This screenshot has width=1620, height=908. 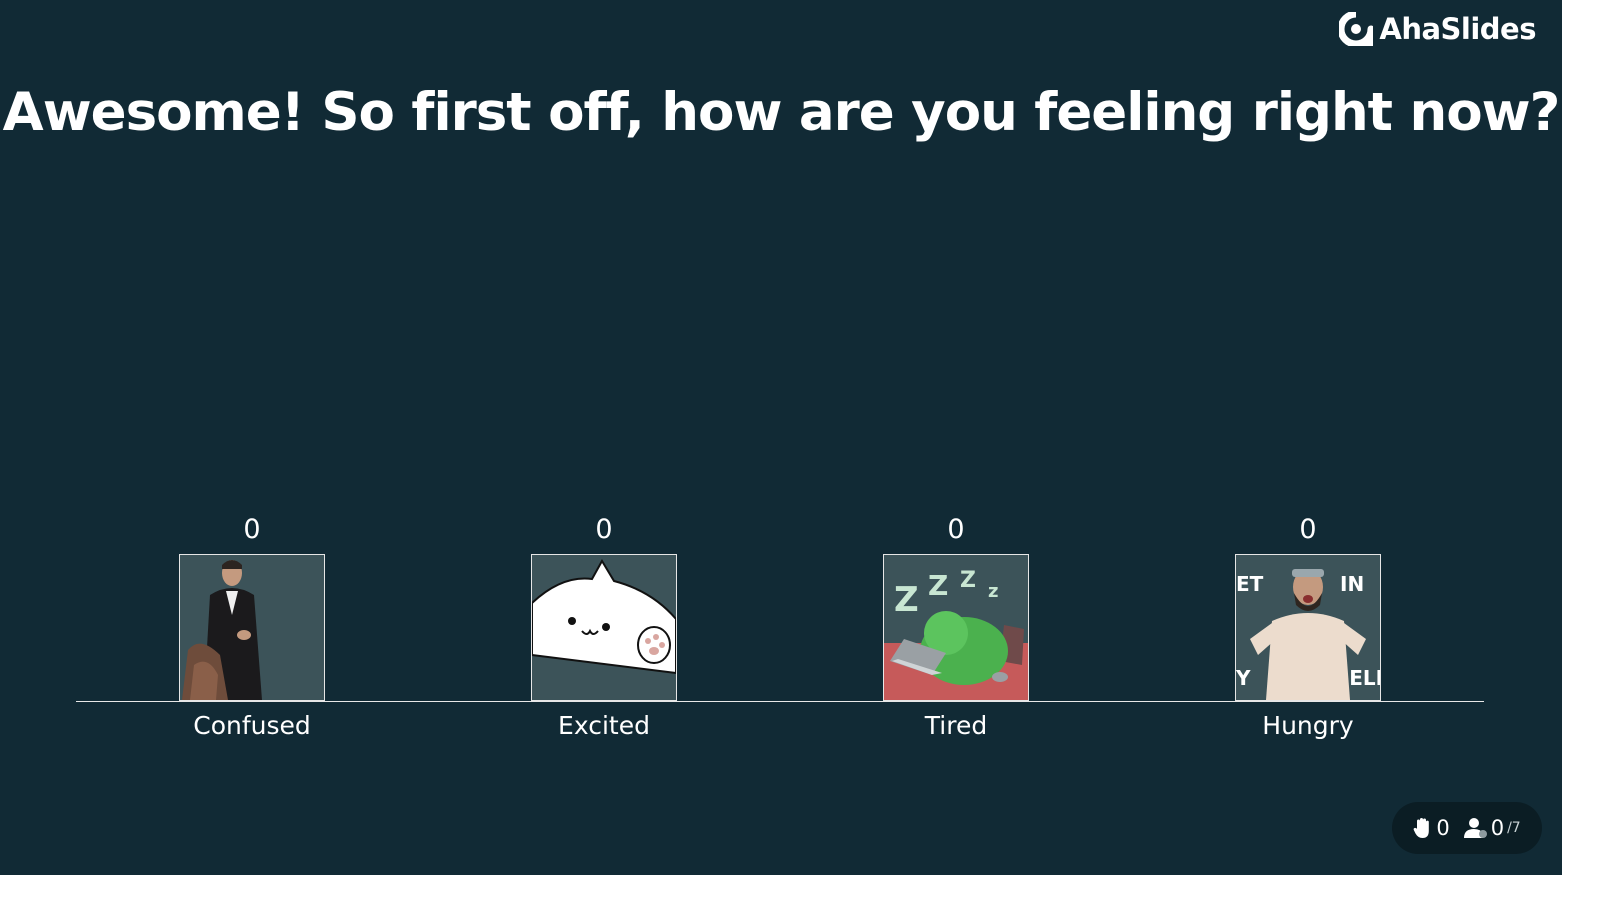 What do you see at coordinates (1475, 828) in the screenshot?
I see `participants-icon` at bounding box center [1475, 828].